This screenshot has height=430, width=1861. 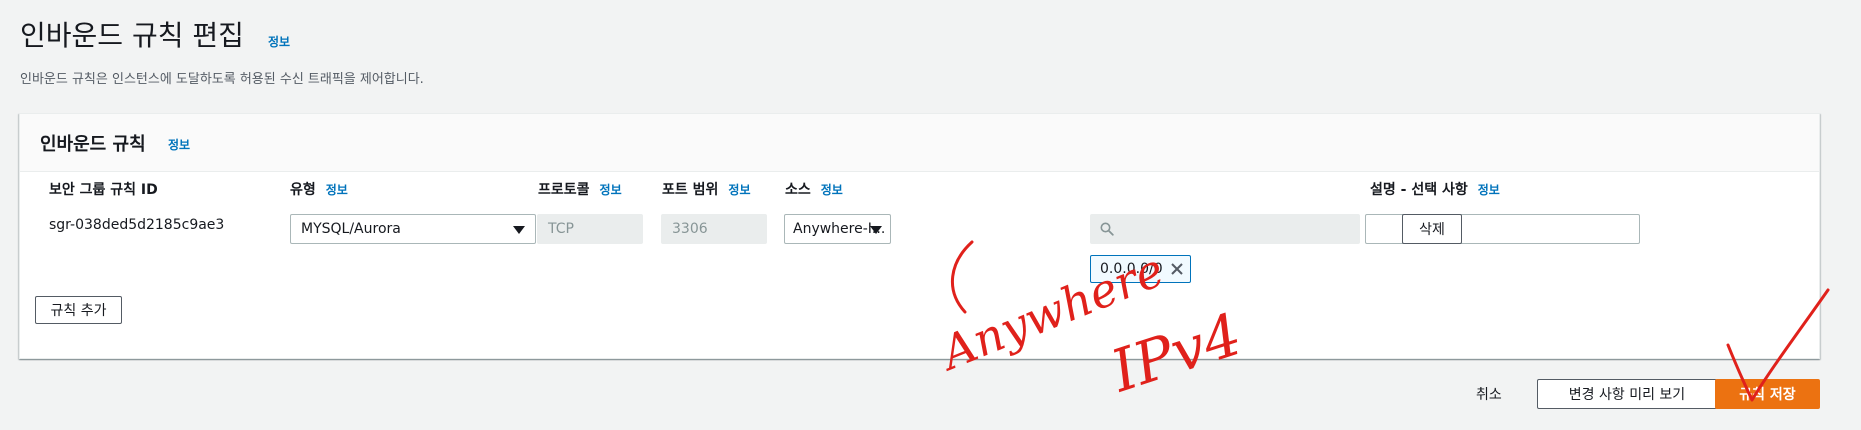 What do you see at coordinates (413, 229) in the screenshot?
I see `type-select: MYSQL/Aurora` at bounding box center [413, 229].